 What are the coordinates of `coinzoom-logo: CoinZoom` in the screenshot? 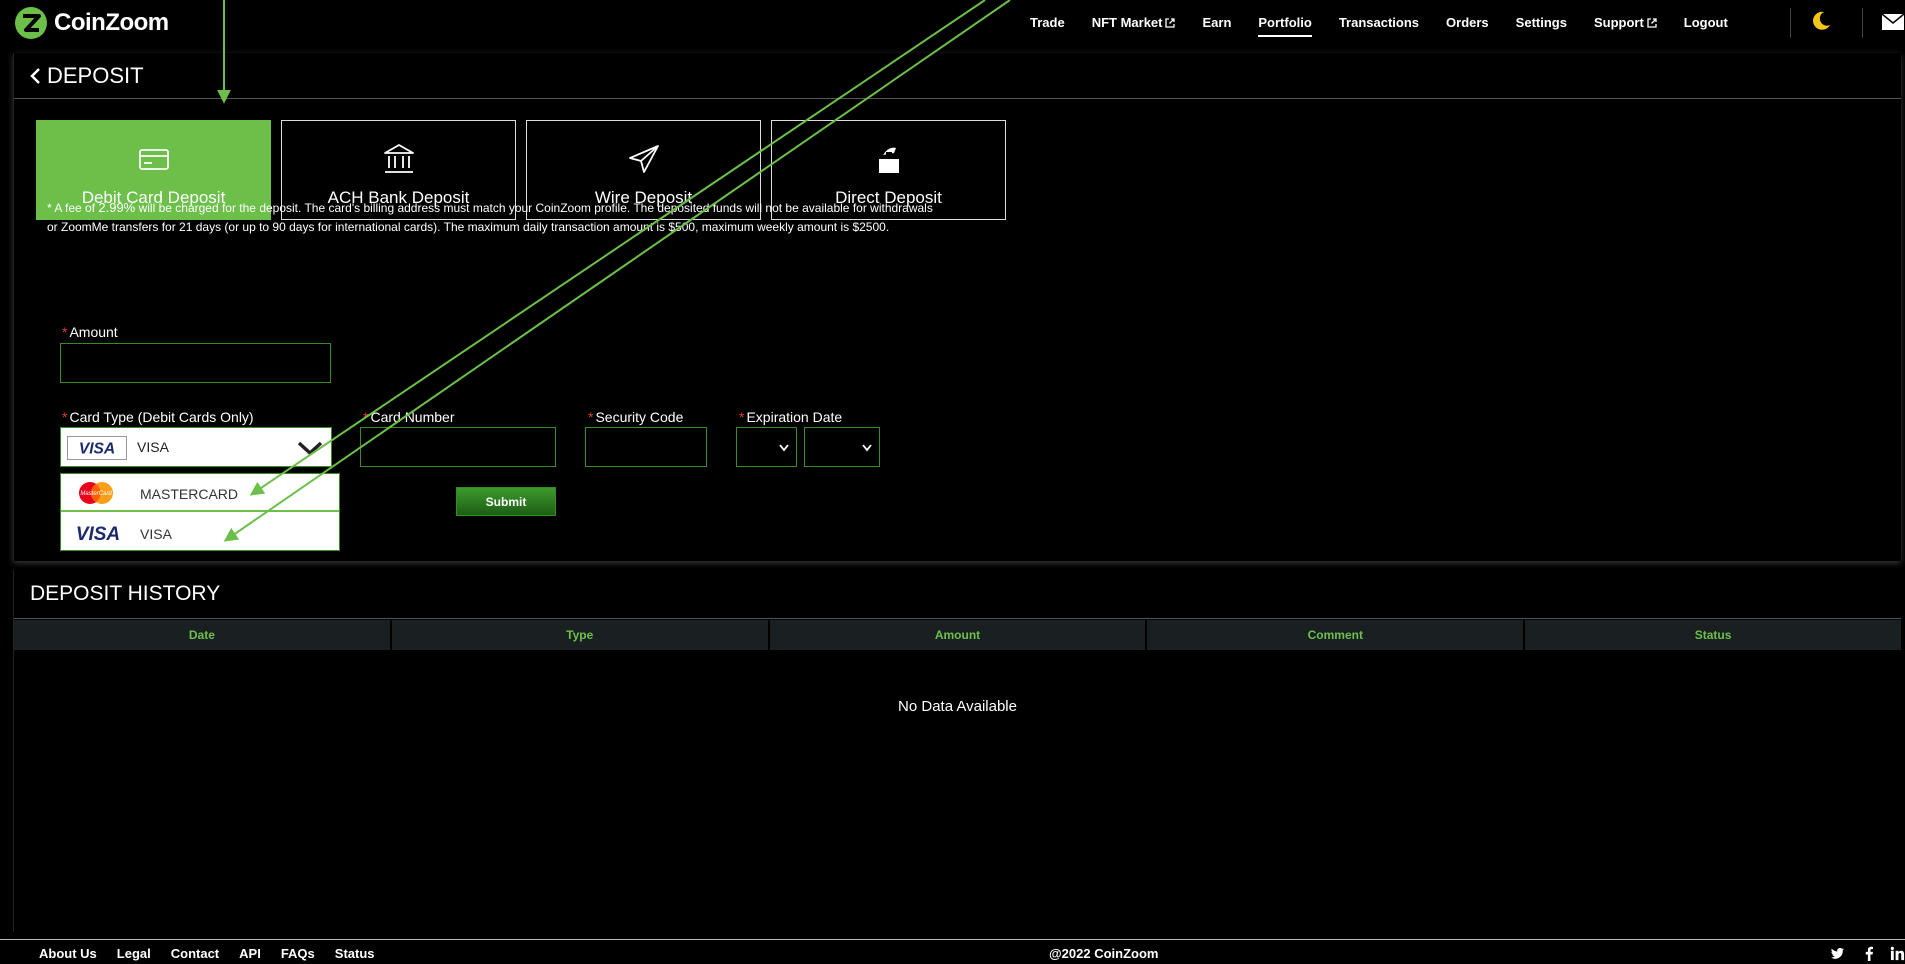 It's located at (91, 23).